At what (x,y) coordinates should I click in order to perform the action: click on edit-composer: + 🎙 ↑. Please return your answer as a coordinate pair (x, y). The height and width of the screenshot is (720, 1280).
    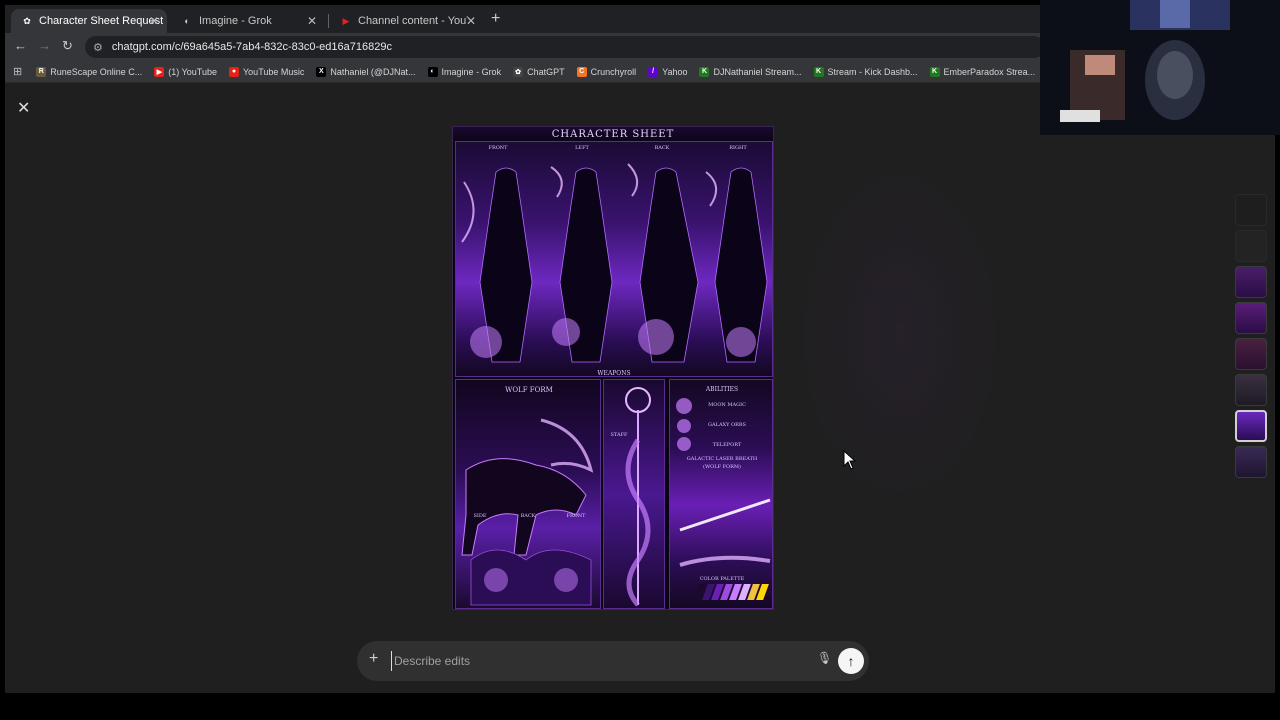
    Looking at the image, I should click on (613, 661).